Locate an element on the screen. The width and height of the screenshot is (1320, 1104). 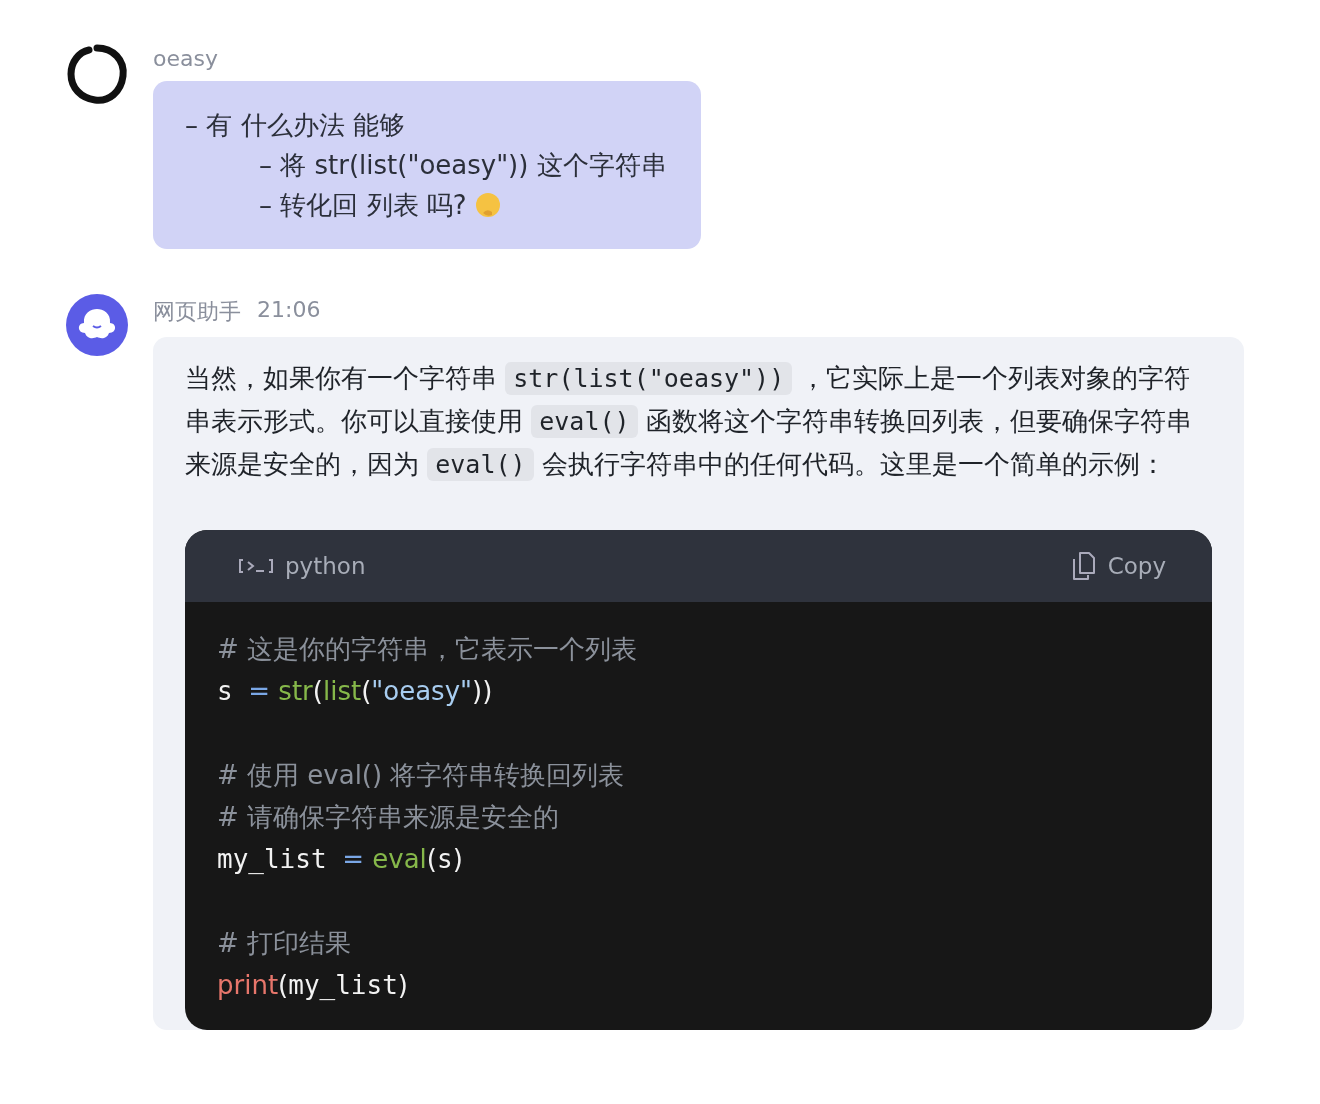
code-line: s = str(list("oeasy")) is located at coordinates (355, 691).